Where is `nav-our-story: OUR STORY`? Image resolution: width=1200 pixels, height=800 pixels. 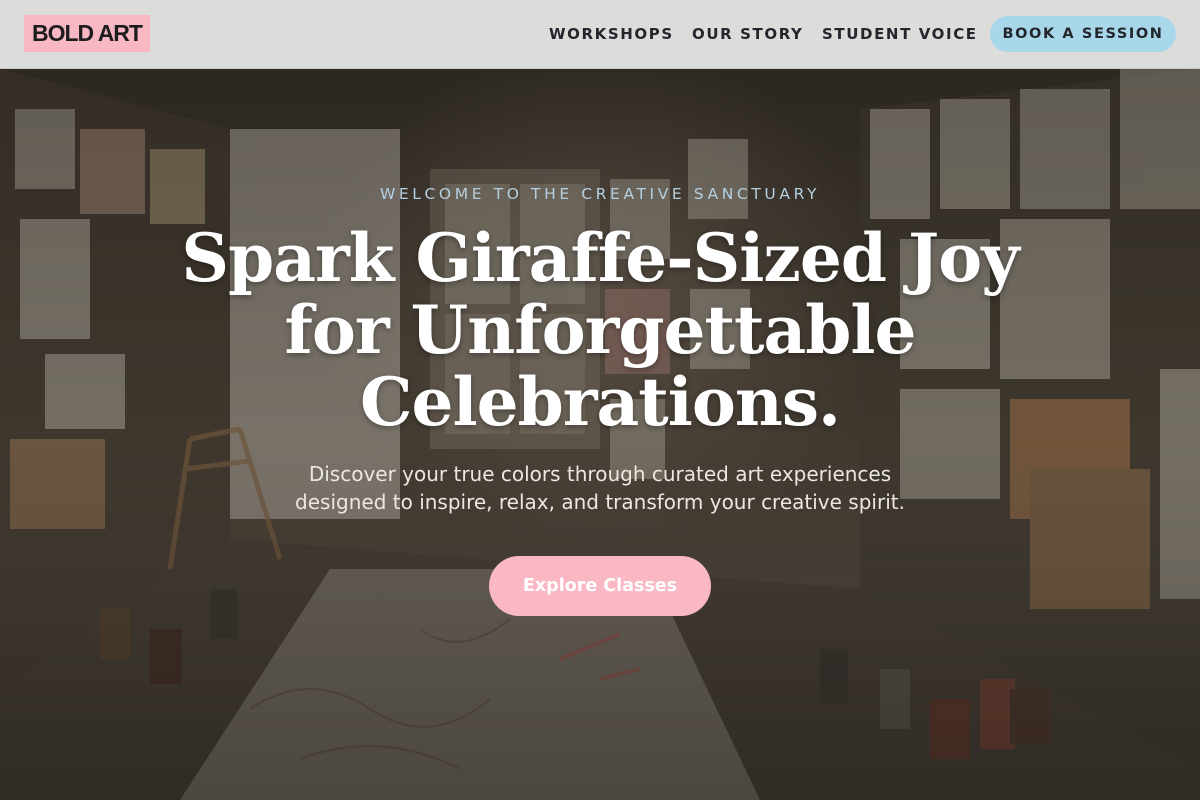
nav-our-story: OUR STORY is located at coordinates (747, 34).